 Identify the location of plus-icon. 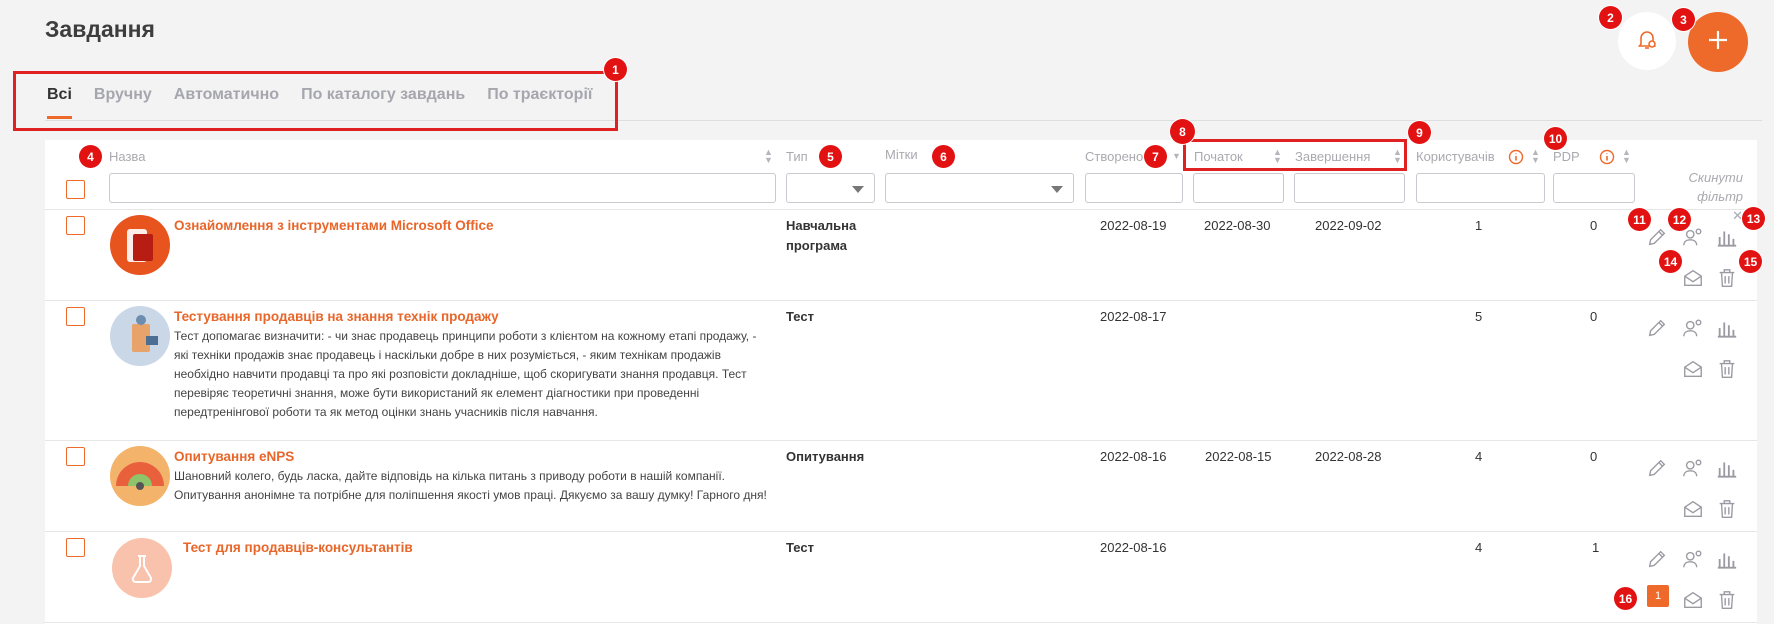
(1718, 42).